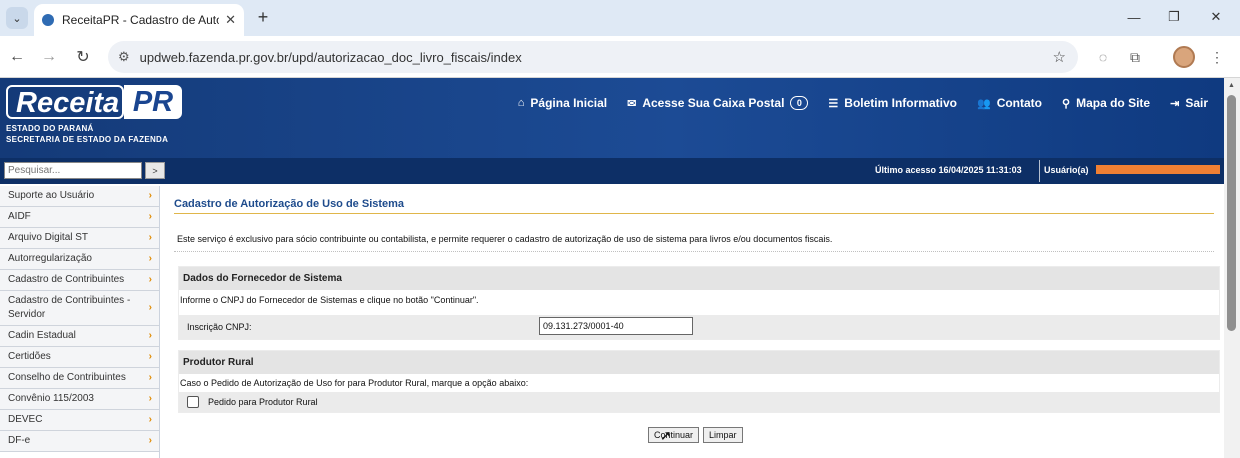  What do you see at coordinates (73, 170) in the screenshot?
I see `search-input` at bounding box center [73, 170].